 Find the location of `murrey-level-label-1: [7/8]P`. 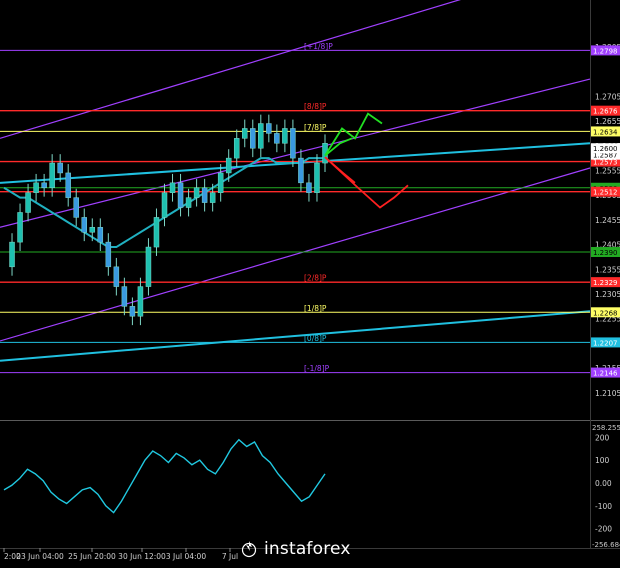

murrey-level-label-1: [7/8]P is located at coordinates (315, 127).